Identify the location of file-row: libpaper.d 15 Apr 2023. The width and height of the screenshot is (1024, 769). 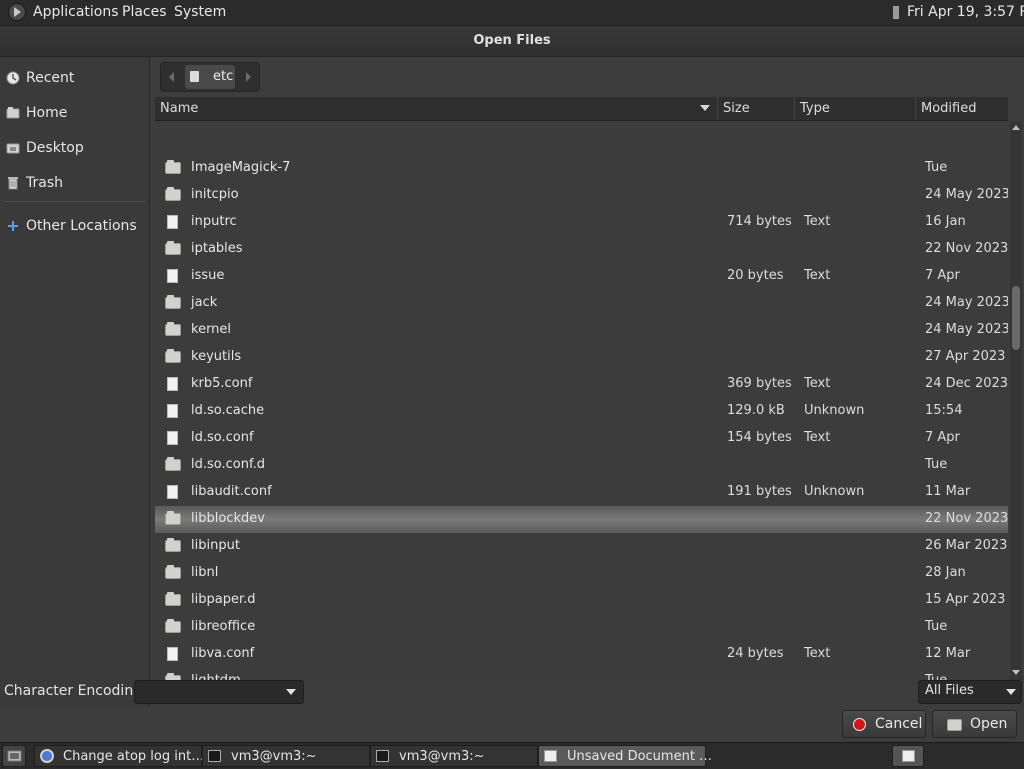
(581, 600).